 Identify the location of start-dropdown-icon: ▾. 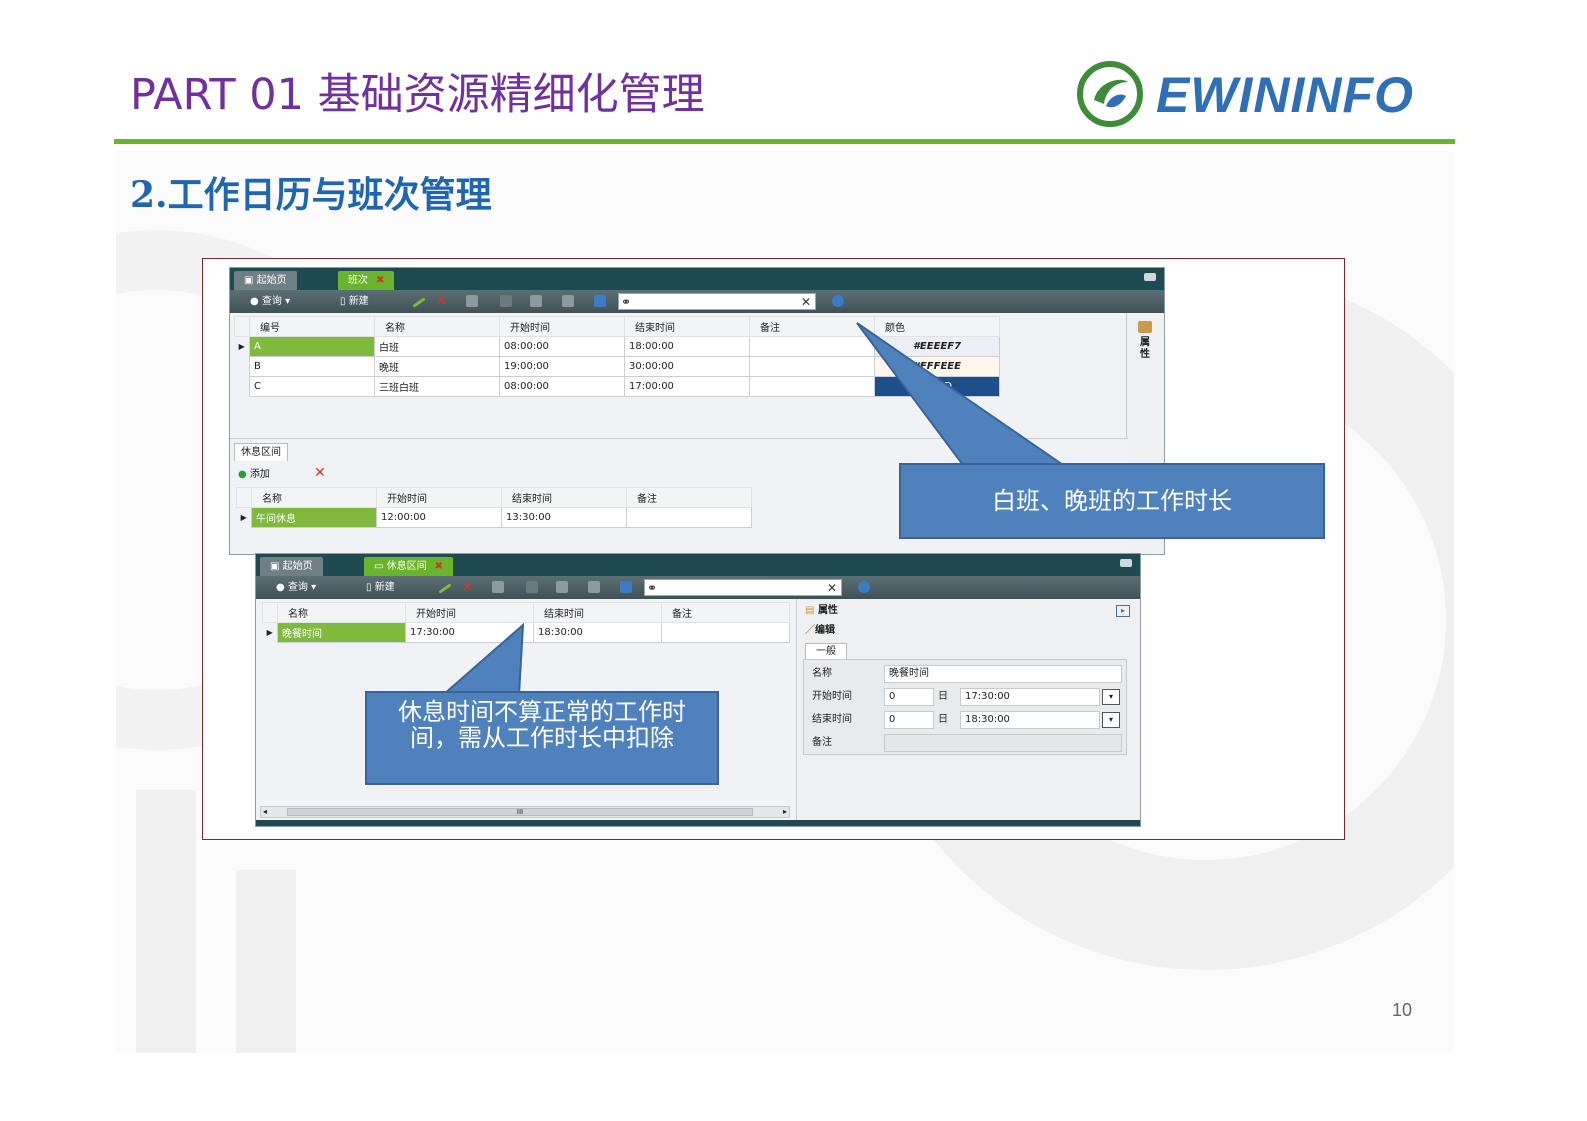
(1111, 697).